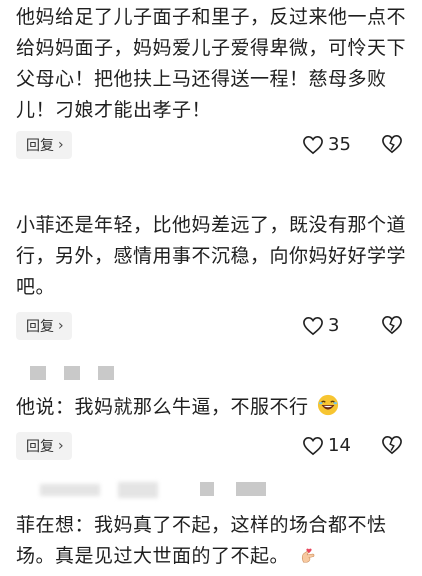  I want to click on comment-text-body: 他说：我妈就那么牛逼，不服不行, so click(162, 407).